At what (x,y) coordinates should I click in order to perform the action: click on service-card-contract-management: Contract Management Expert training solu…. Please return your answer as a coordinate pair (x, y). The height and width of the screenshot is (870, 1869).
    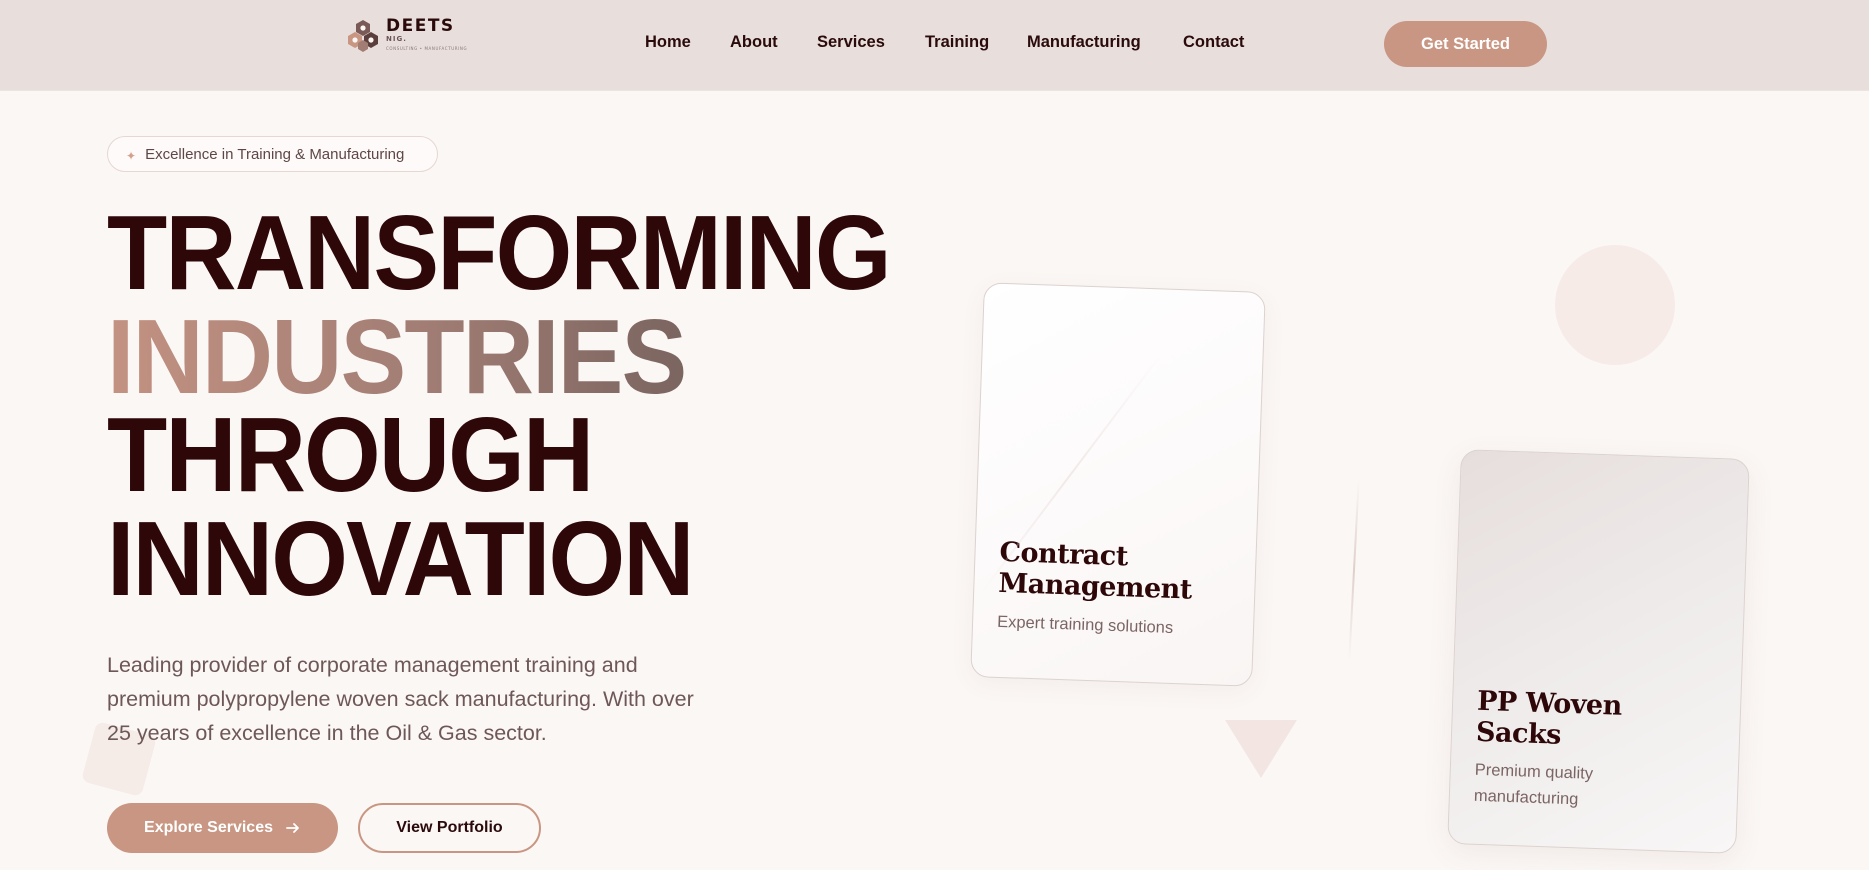
    Looking at the image, I should click on (1118, 484).